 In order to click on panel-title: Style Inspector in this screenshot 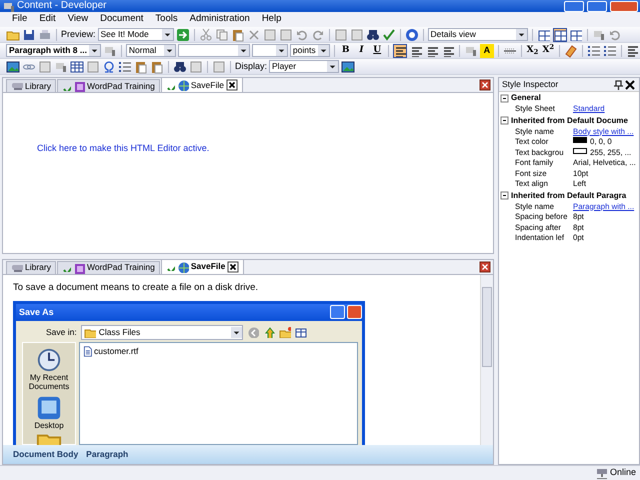, I will do `click(530, 84)`.